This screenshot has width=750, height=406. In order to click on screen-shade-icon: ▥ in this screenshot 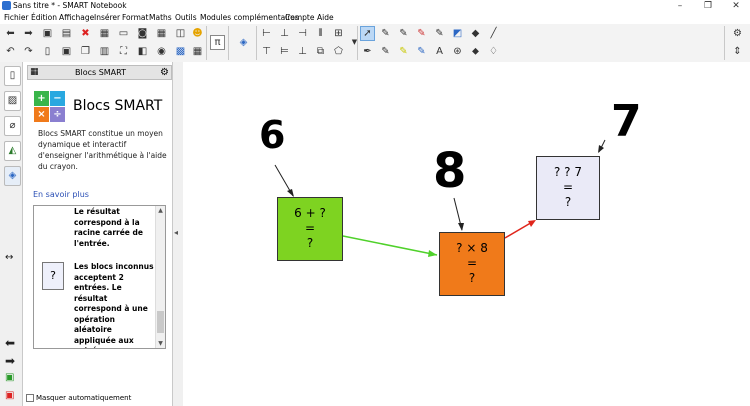, I will do `click(104, 51)`.